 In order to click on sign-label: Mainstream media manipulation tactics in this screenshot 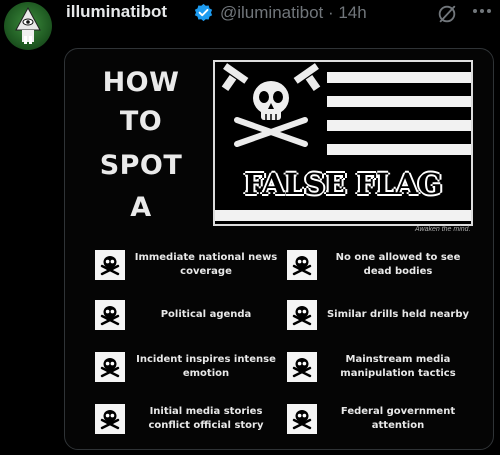, I will do `click(398, 366)`.